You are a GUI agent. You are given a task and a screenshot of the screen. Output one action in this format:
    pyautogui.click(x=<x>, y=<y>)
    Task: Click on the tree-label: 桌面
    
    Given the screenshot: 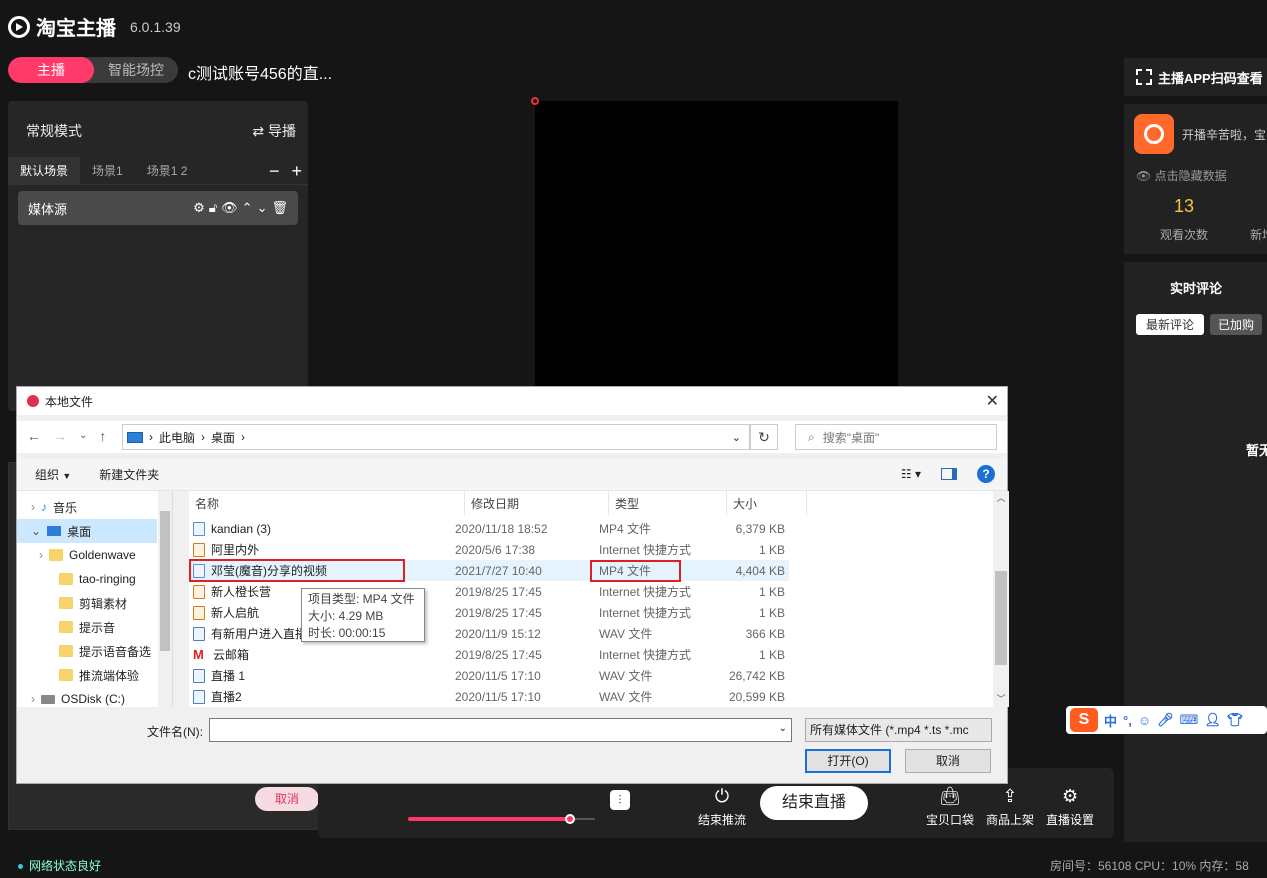 What is the action you would take?
    pyautogui.click(x=79, y=531)
    